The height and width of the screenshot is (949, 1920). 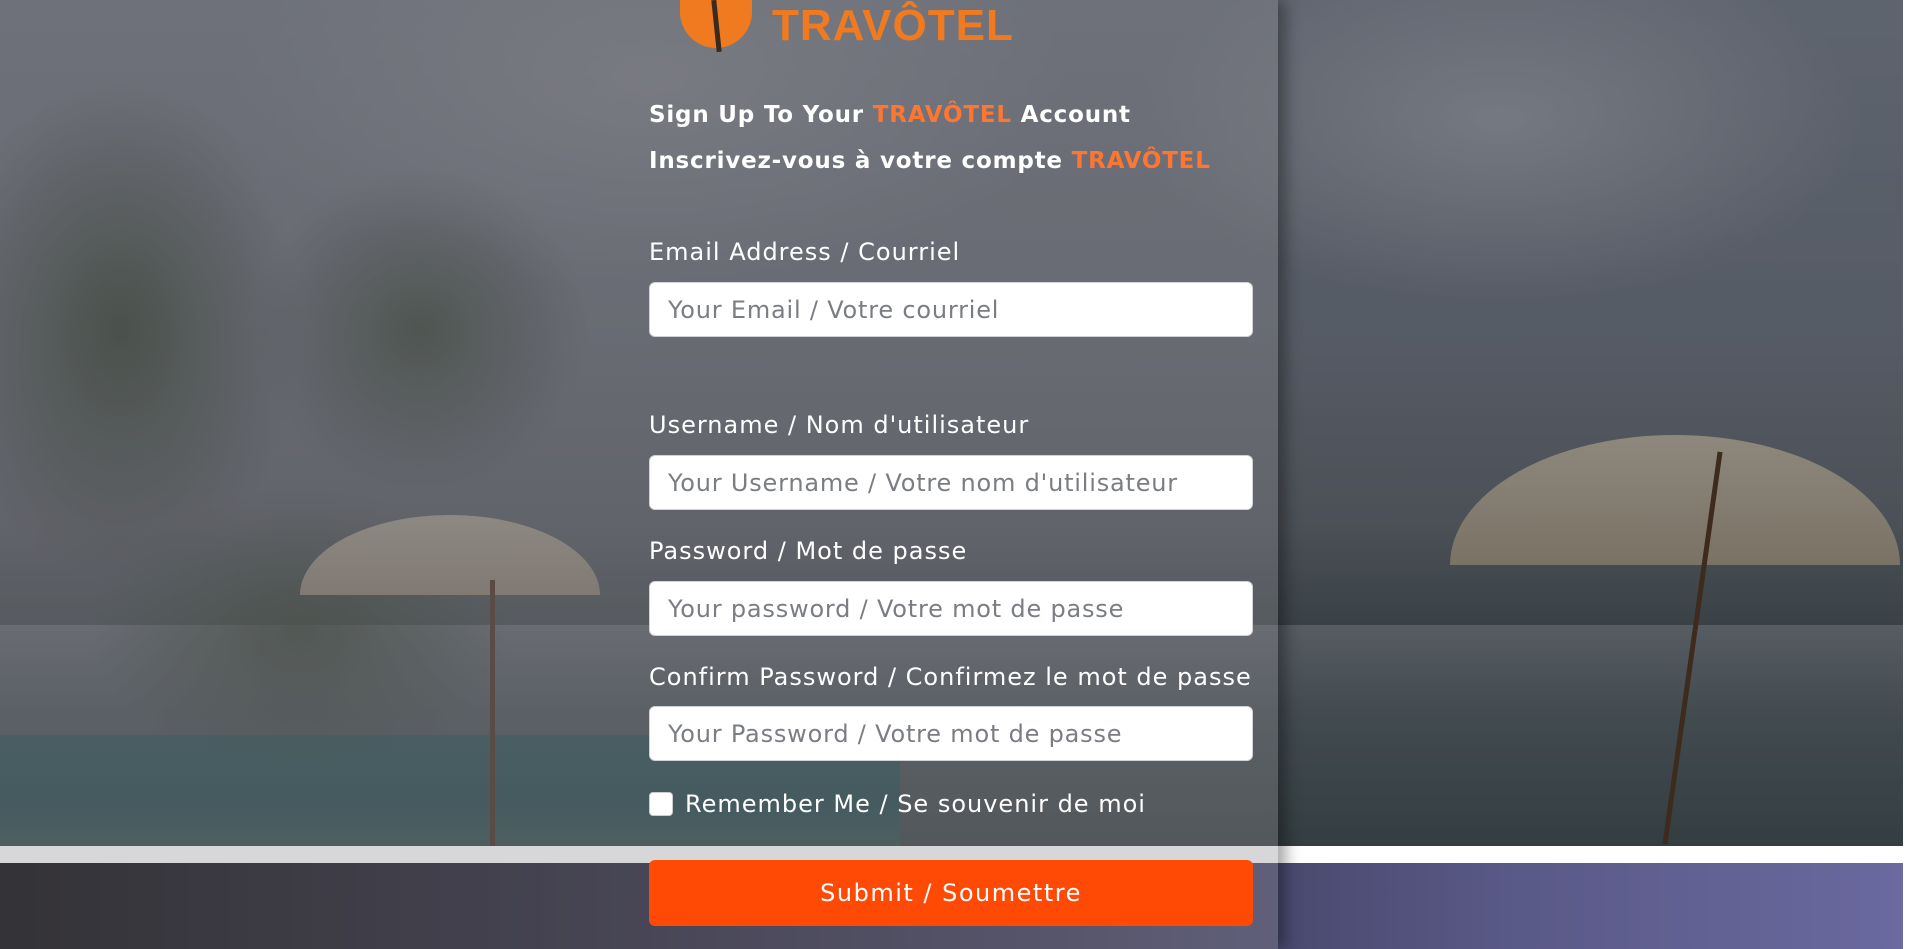 I want to click on logo: TRAVÔTEL, so click(x=847, y=24).